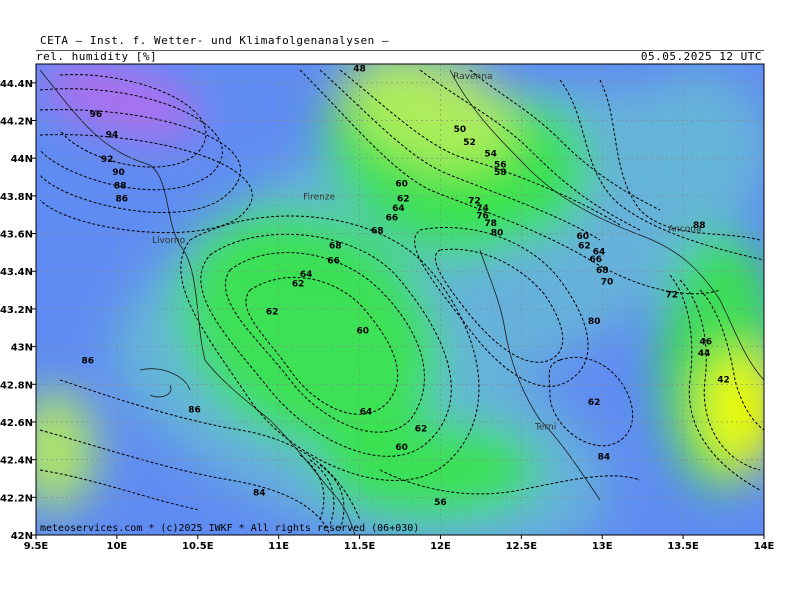 Image resolution: width=800 pixels, height=600 pixels. What do you see at coordinates (16, 272) in the screenshot?
I see `y-tick-label: 43.4N` at bounding box center [16, 272].